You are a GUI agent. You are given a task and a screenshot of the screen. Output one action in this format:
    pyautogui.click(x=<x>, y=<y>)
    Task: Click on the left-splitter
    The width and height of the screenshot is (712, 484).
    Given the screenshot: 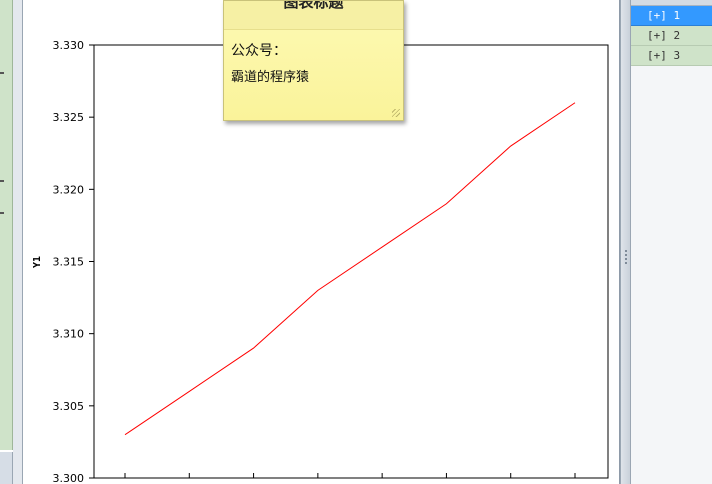 What is the action you would take?
    pyautogui.click(x=18, y=242)
    